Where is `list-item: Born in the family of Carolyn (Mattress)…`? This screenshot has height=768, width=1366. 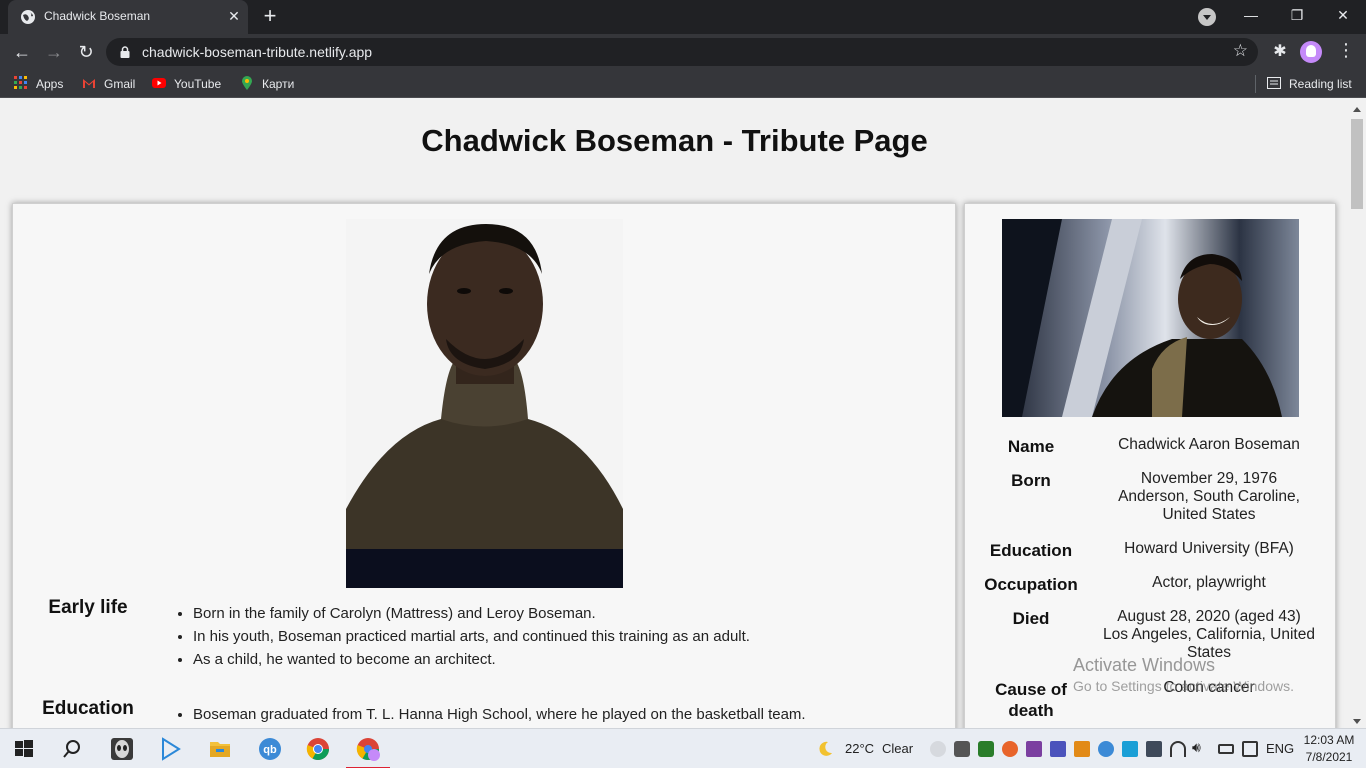 list-item: Born in the family of Carolyn (Mattress)… is located at coordinates (471, 613).